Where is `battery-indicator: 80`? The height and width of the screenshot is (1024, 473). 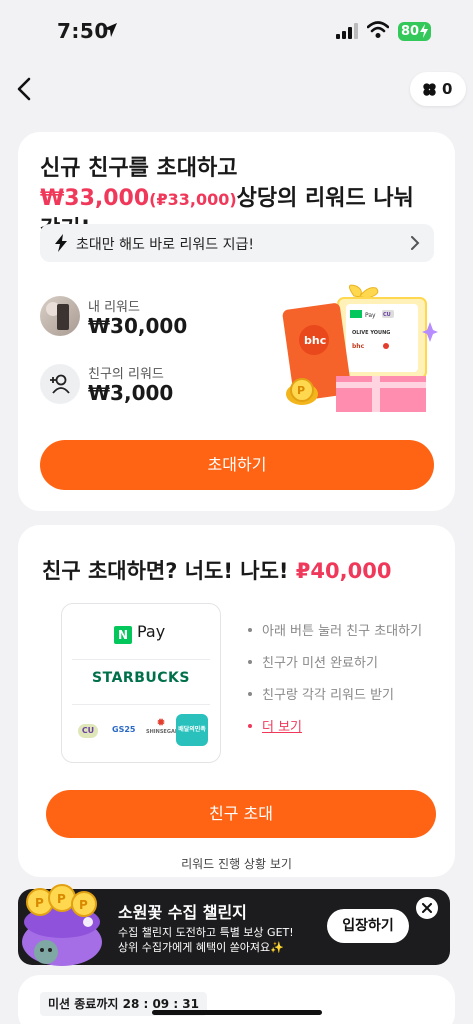
battery-indicator: 80 is located at coordinates (414, 31).